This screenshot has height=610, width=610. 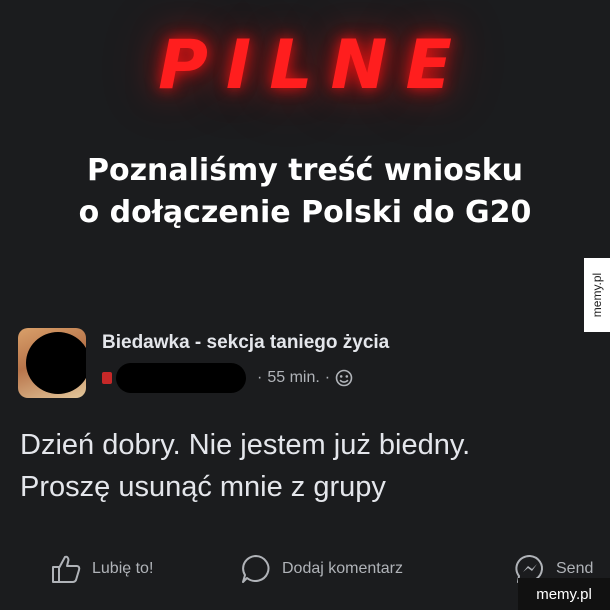 What do you see at coordinates (245, 445) in the screenshot?
I see `message-line-1: Dzień dobry. Nie jestem już biedny.` at bounding box center [245, 445].